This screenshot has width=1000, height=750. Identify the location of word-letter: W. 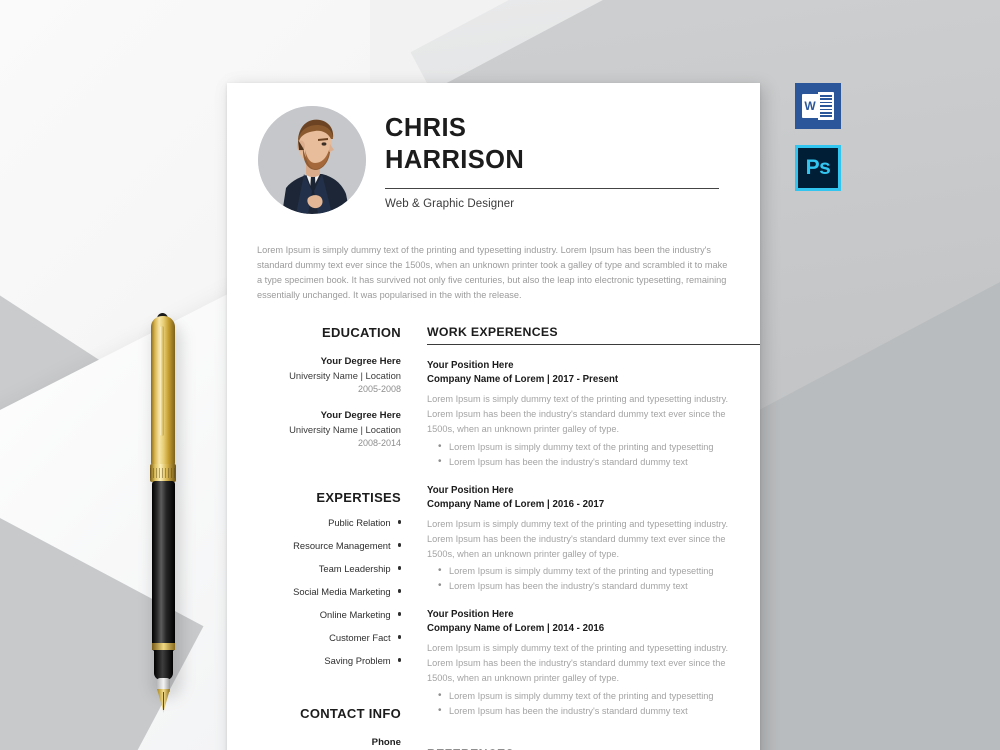
(810, 106).